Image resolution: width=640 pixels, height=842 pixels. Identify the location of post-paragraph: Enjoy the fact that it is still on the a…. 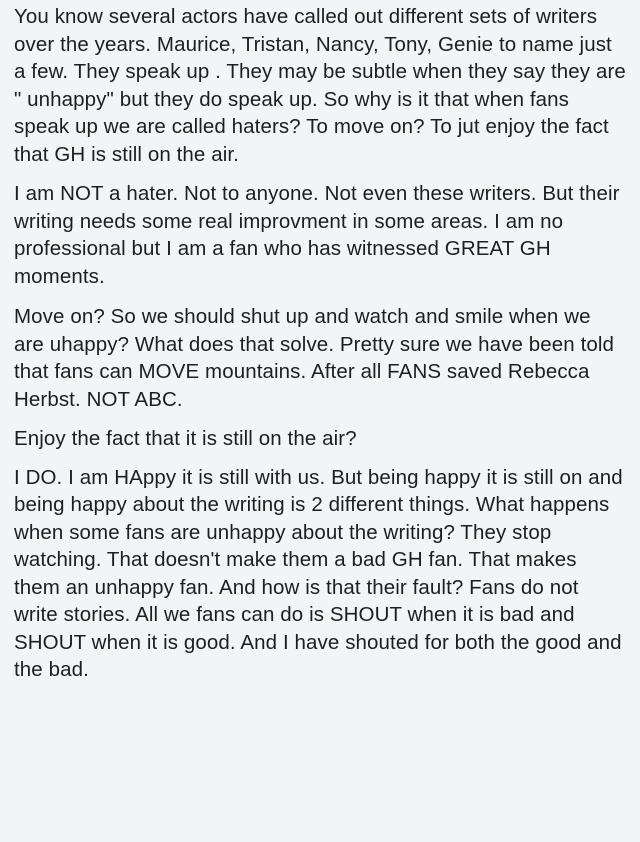
(185, 438).